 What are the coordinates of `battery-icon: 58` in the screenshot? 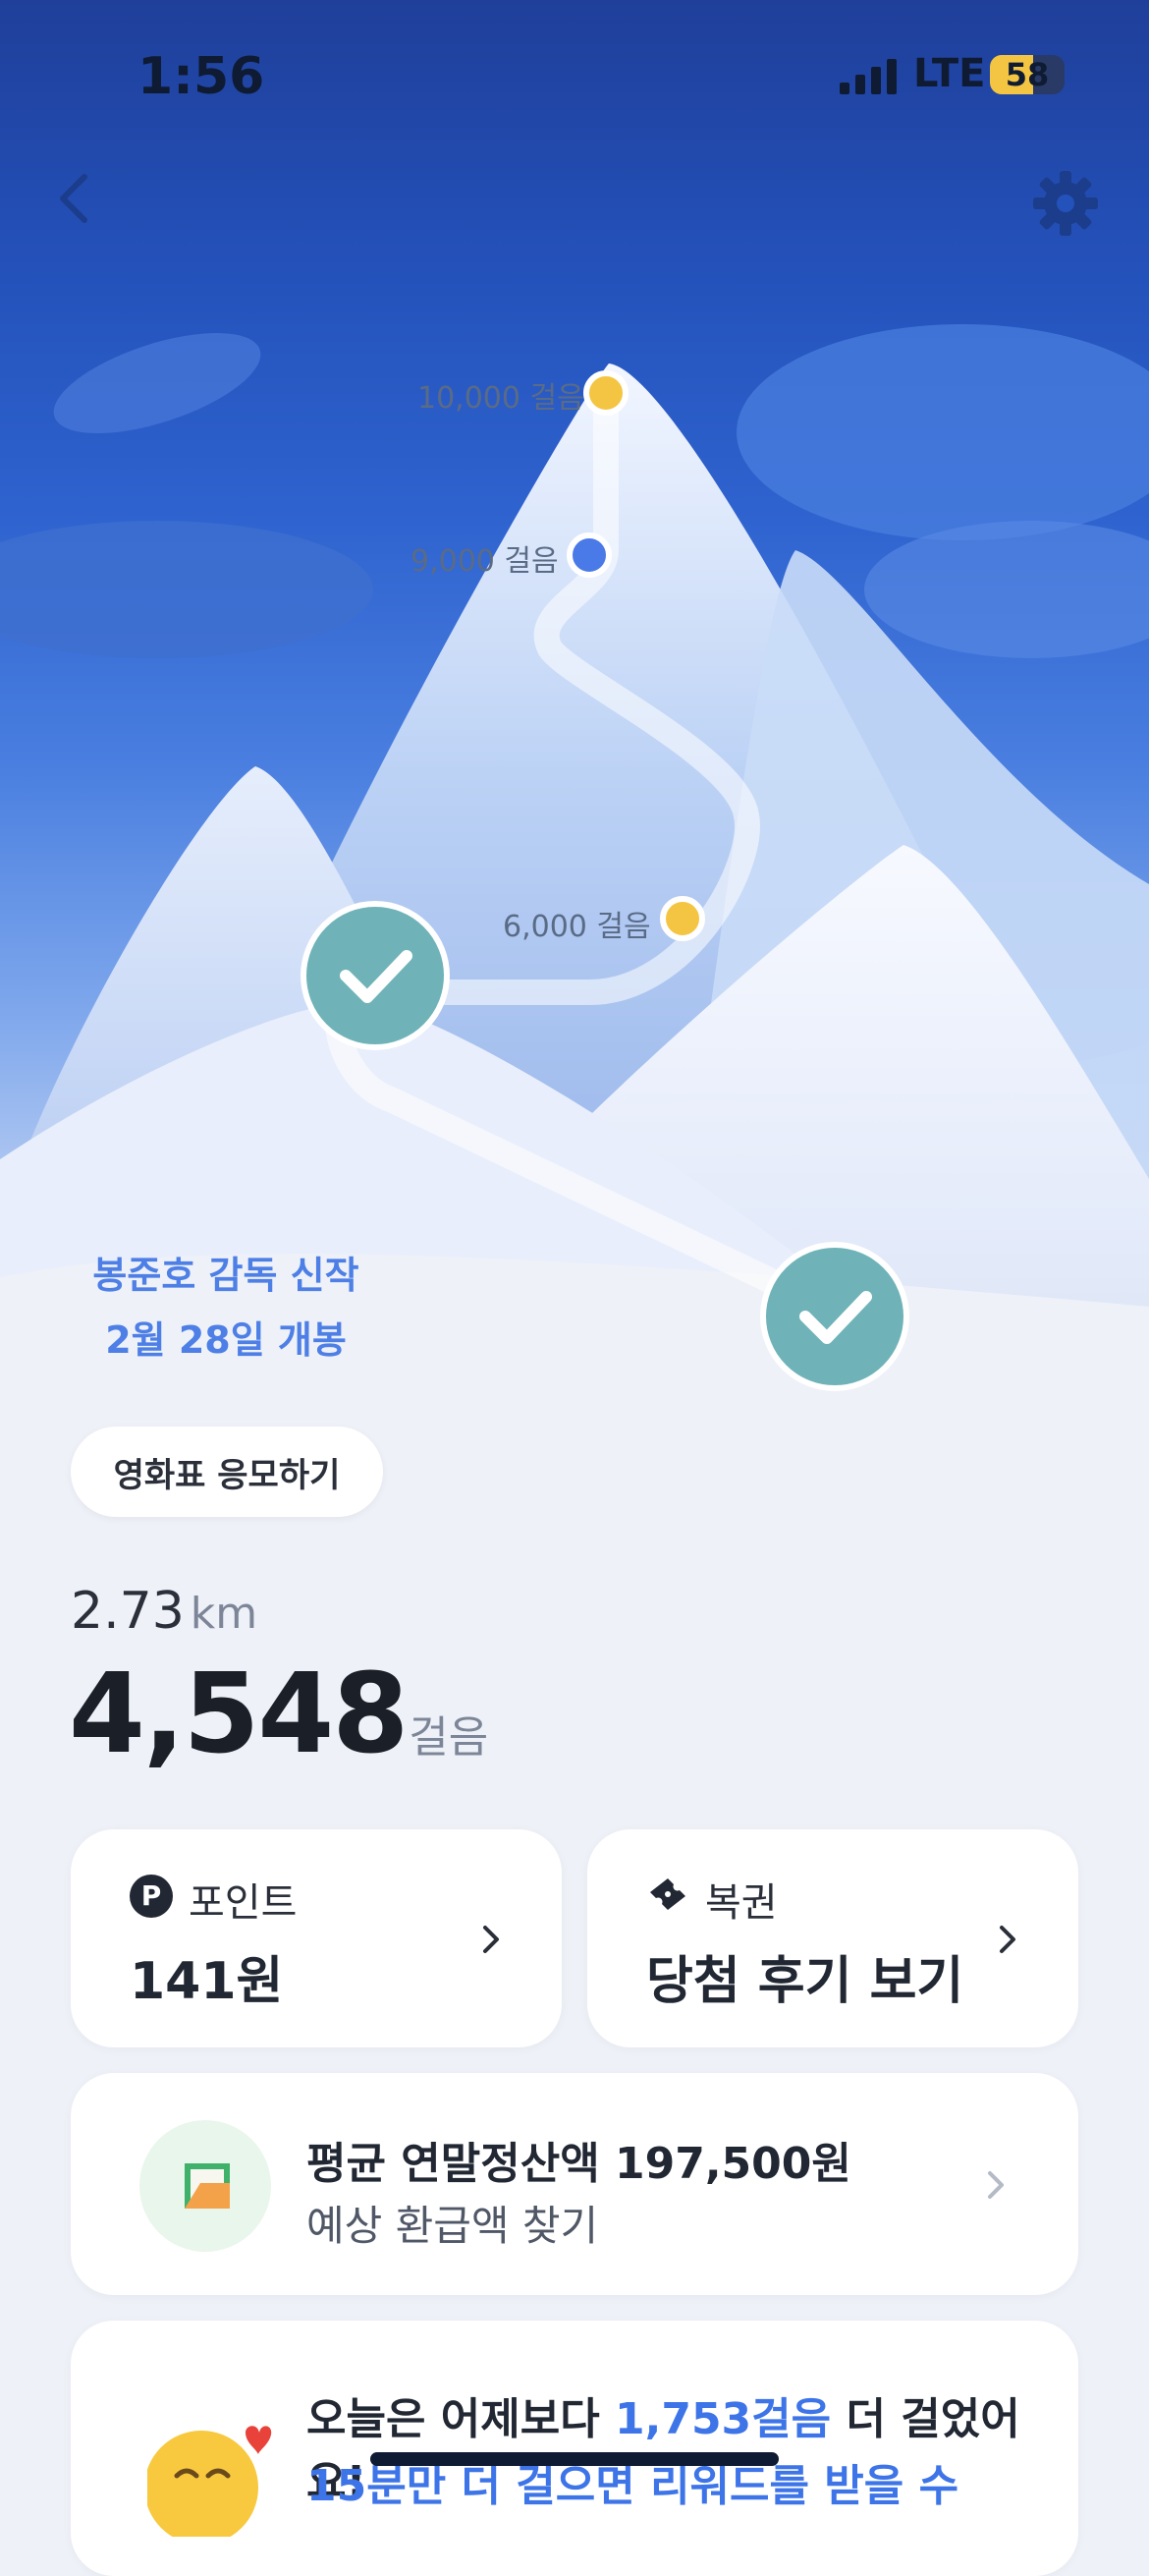 It's located at (1027, 74).